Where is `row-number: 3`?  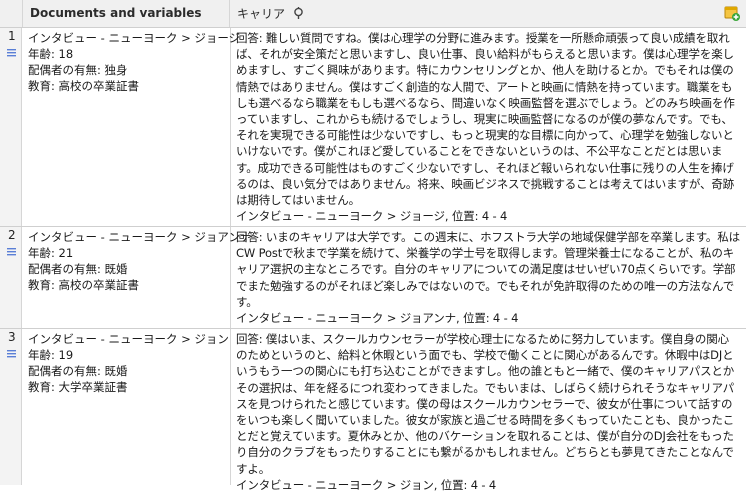
row-number: 3 is located at coordinates (12, 337).